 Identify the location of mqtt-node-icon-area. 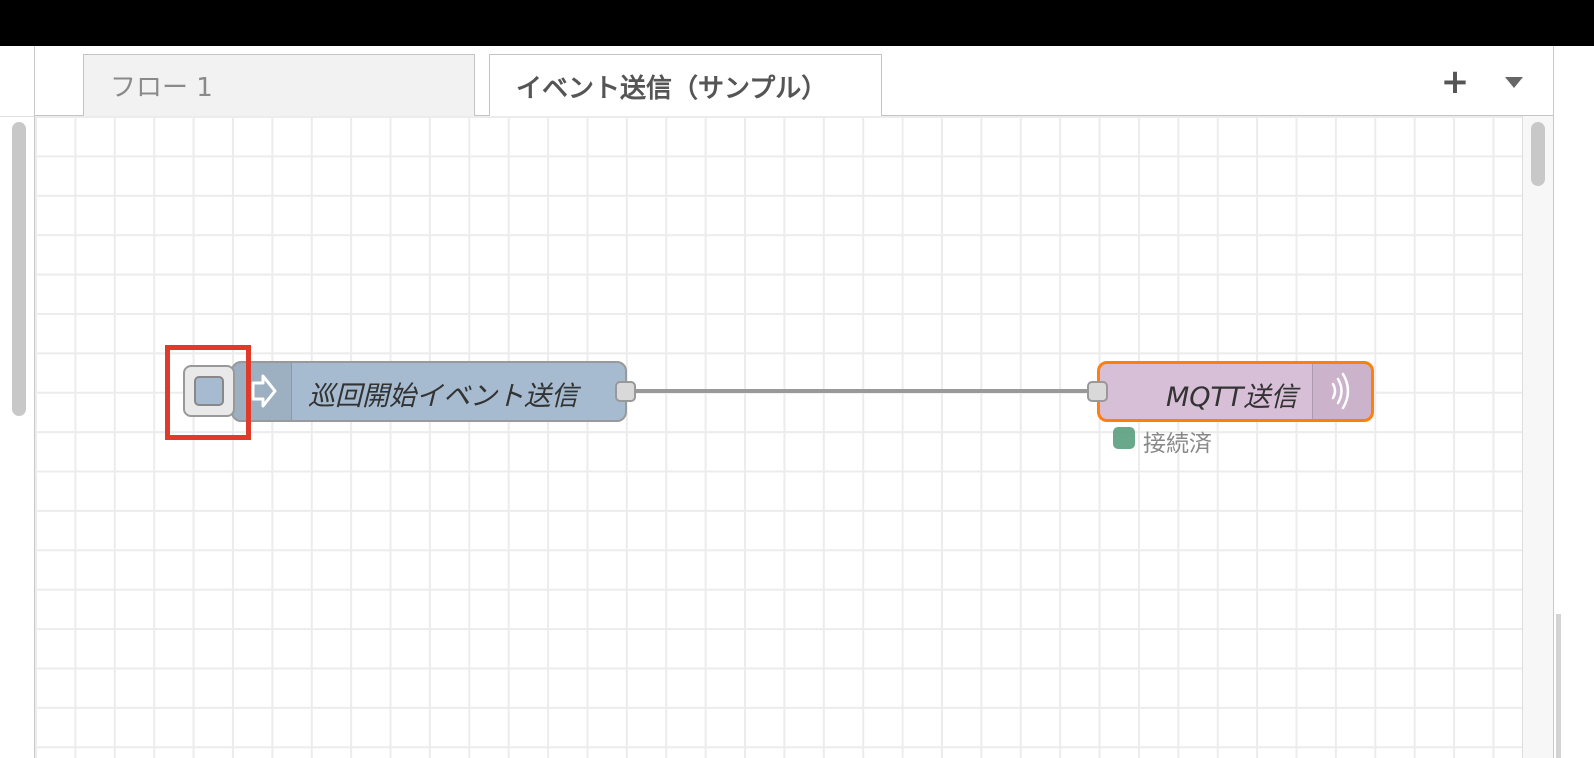
(1341, 391).